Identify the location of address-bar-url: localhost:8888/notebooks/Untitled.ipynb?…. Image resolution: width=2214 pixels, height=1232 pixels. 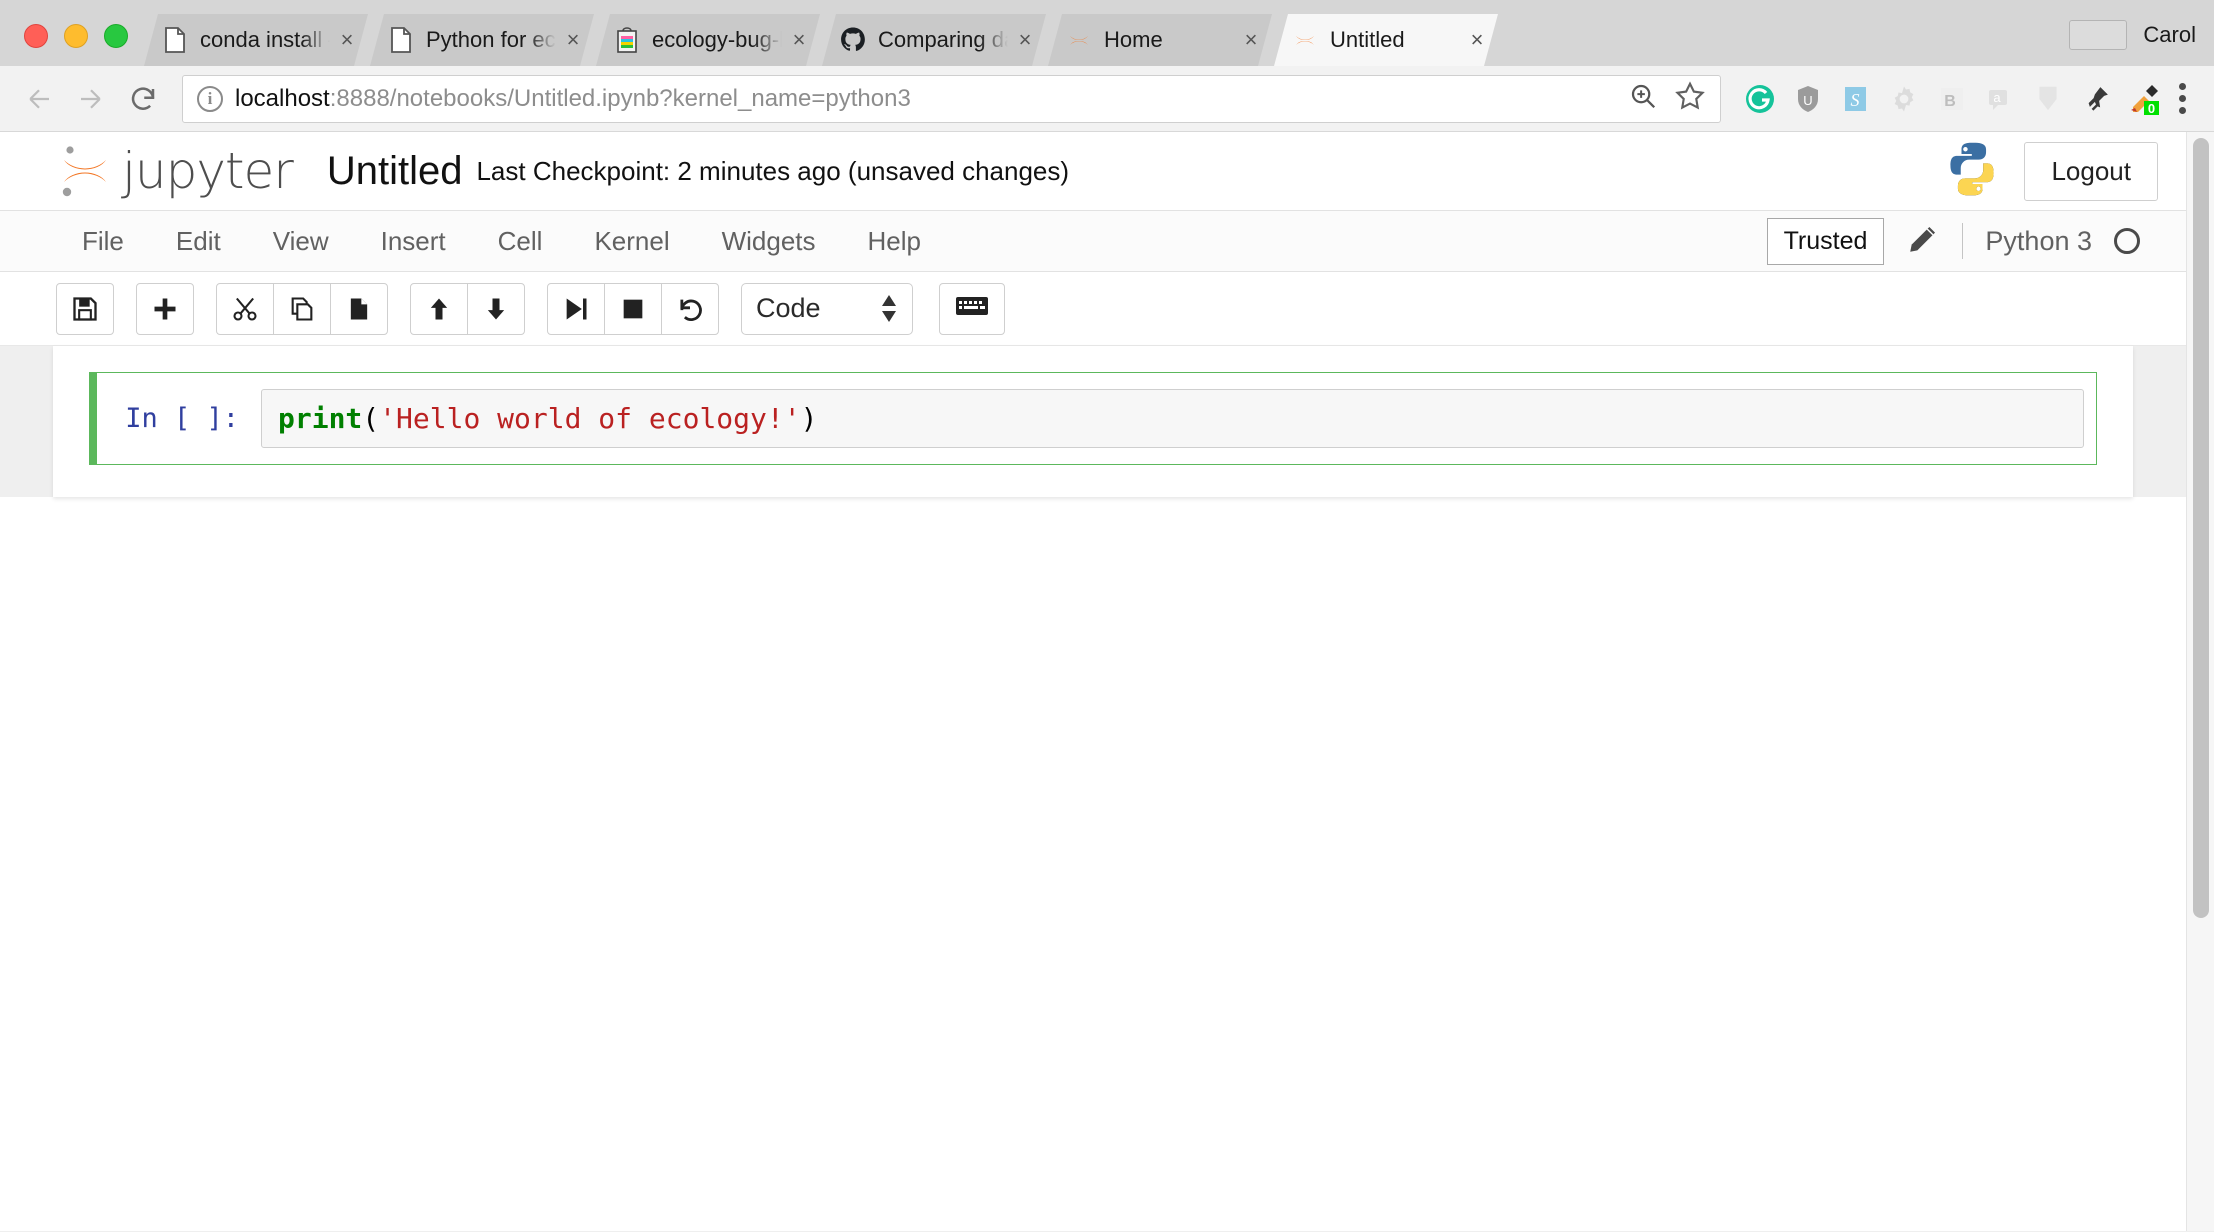
(573, 99).